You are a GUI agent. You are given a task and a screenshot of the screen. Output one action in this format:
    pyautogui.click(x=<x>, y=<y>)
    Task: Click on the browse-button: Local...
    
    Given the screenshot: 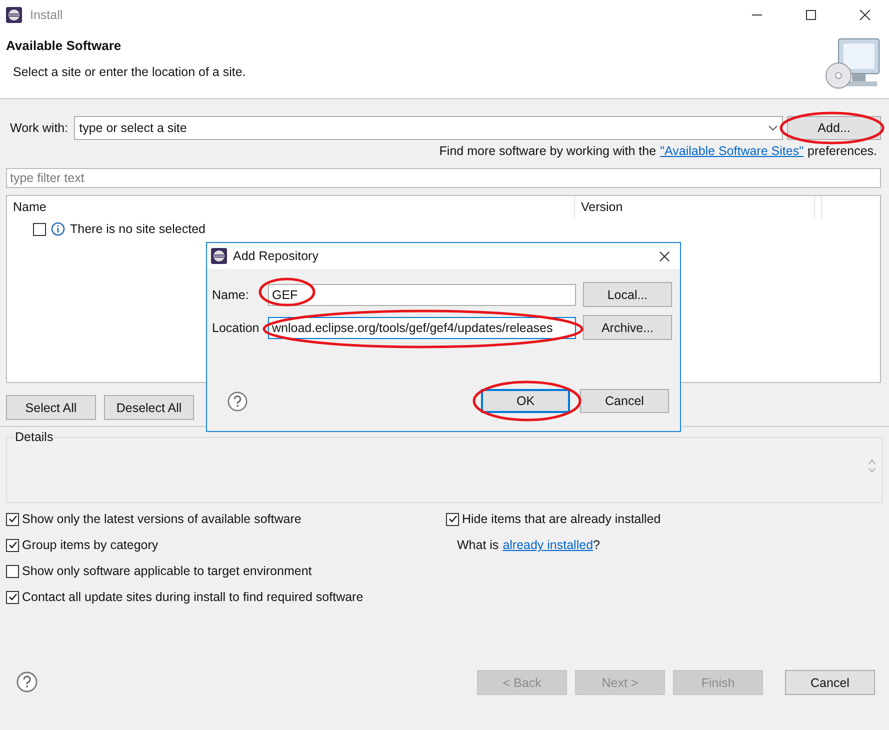 What is the action you would take?
    pyautogui.click(x=627, y=294)
    